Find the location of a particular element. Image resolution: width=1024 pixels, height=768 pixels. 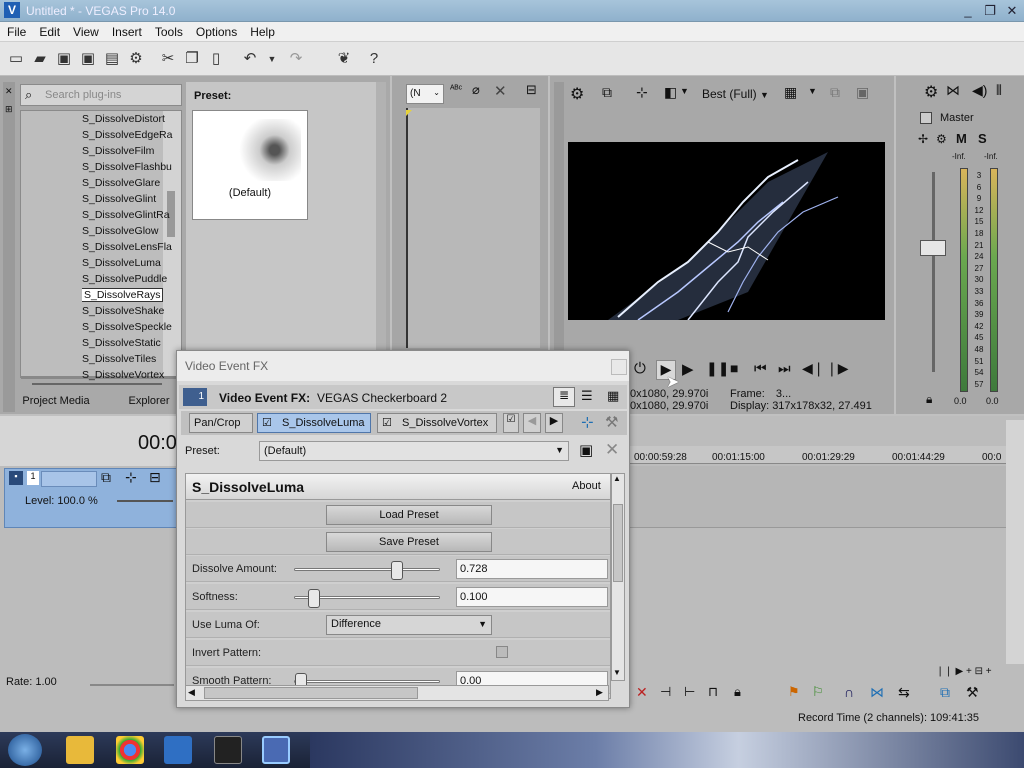

pause-icon: ❚❚ is located at coordinates (717, 368).